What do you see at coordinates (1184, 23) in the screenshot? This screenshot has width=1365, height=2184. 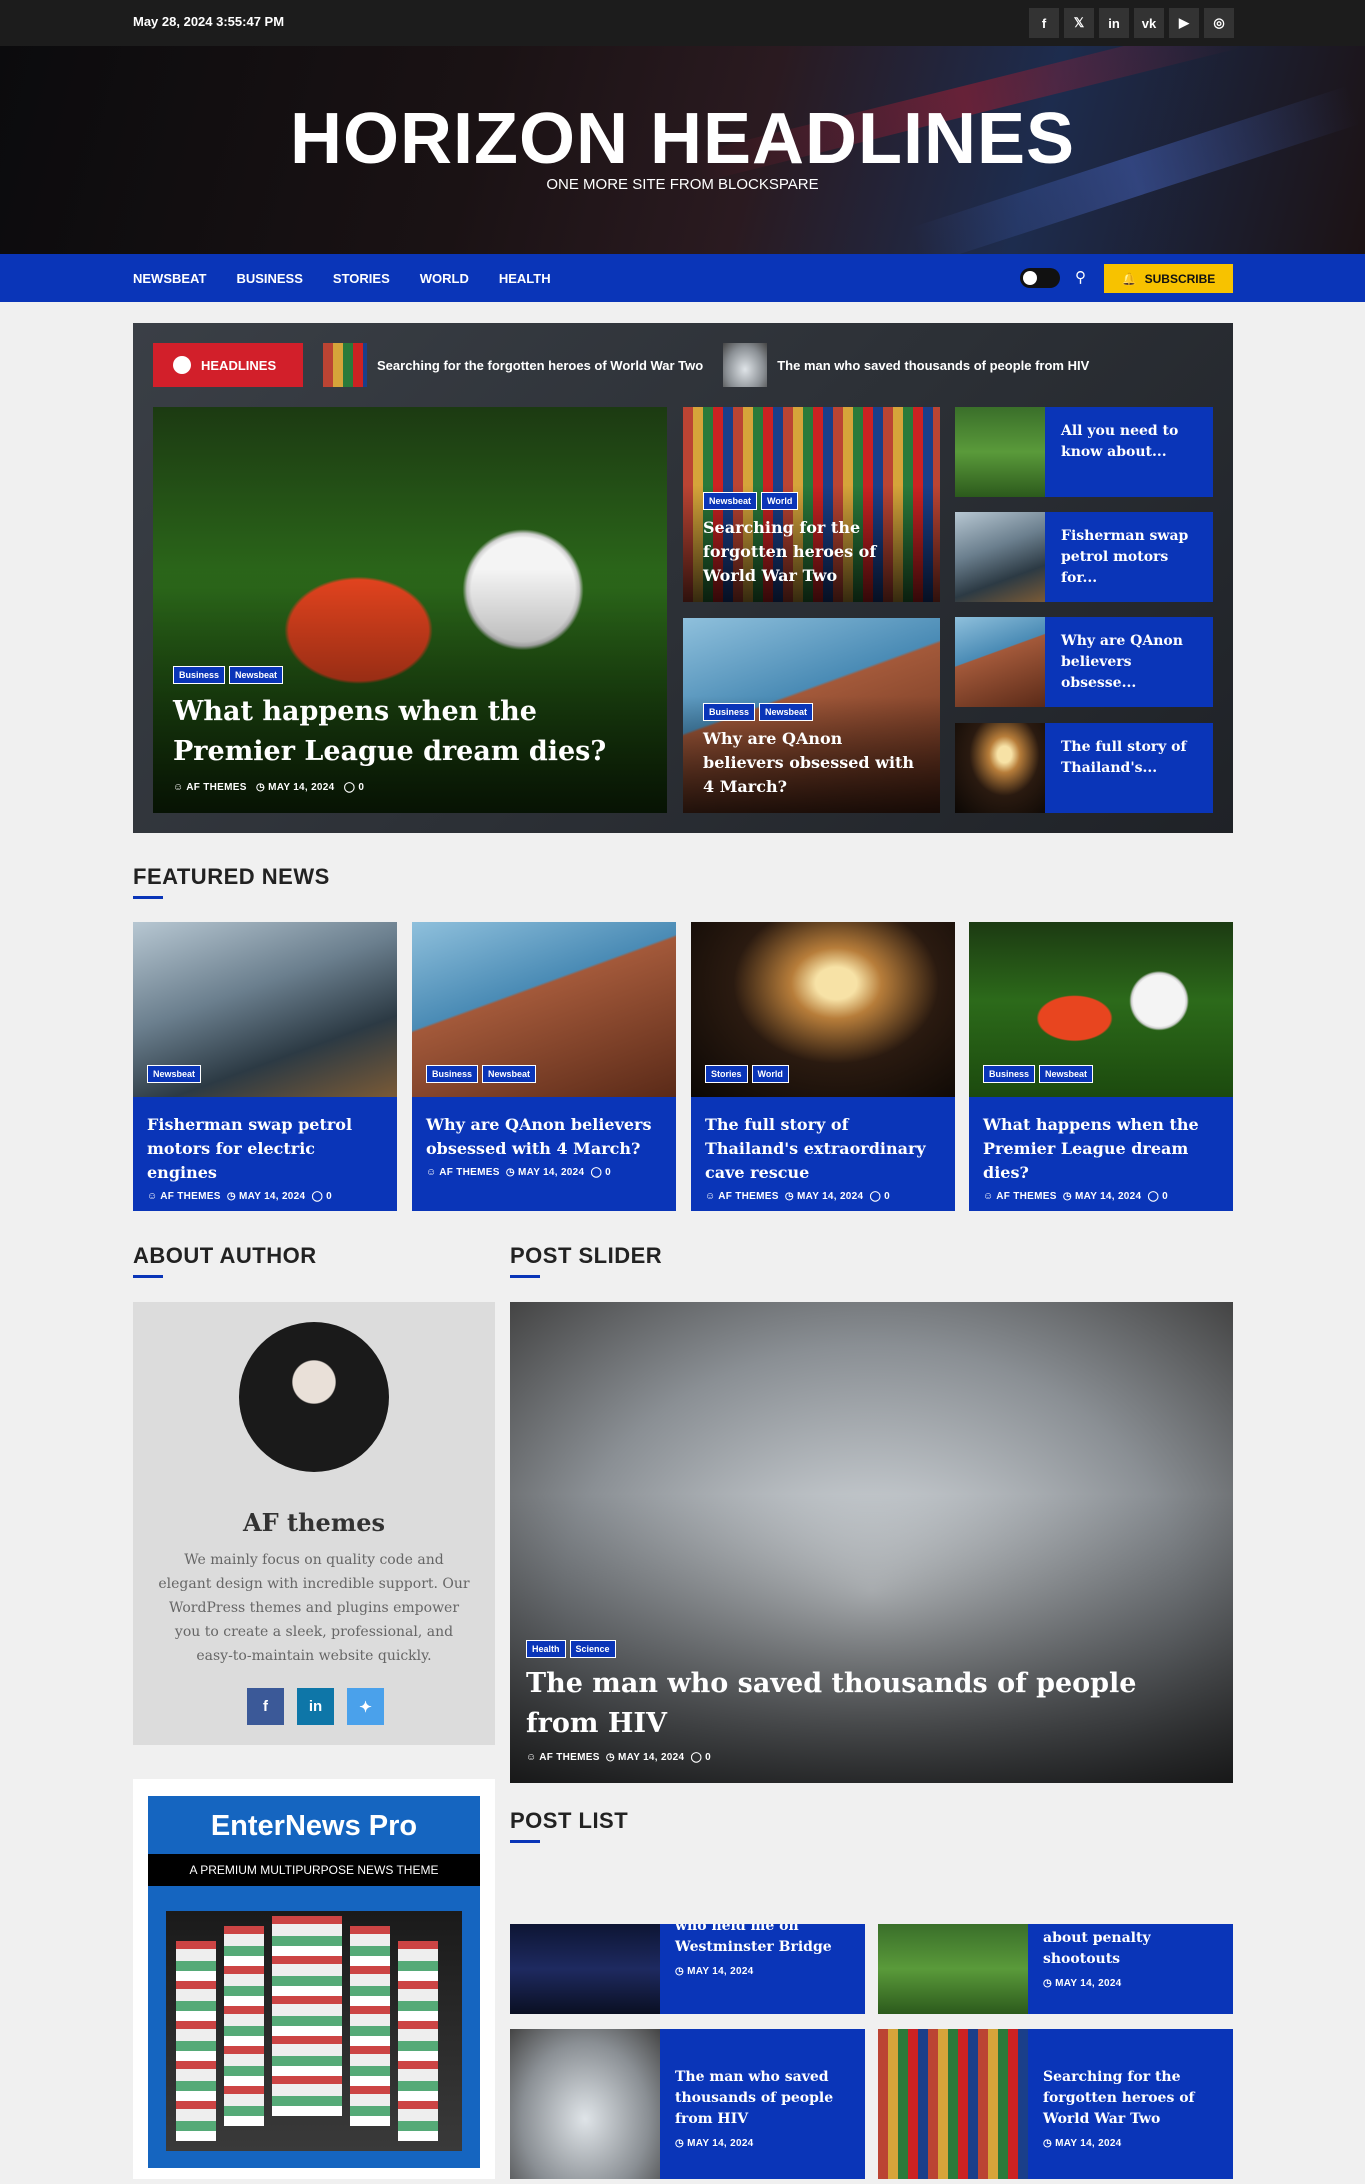 I see `youtube-icon: ▶` at bounding box center [1184, 23].